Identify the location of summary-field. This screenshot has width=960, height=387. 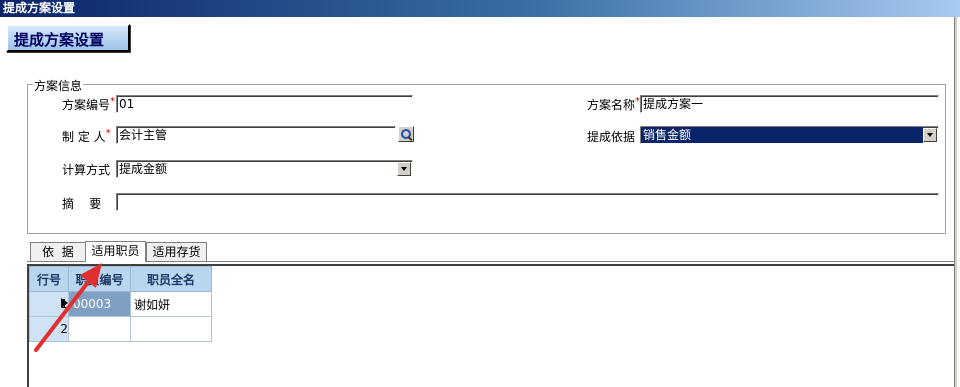
(527, 202).